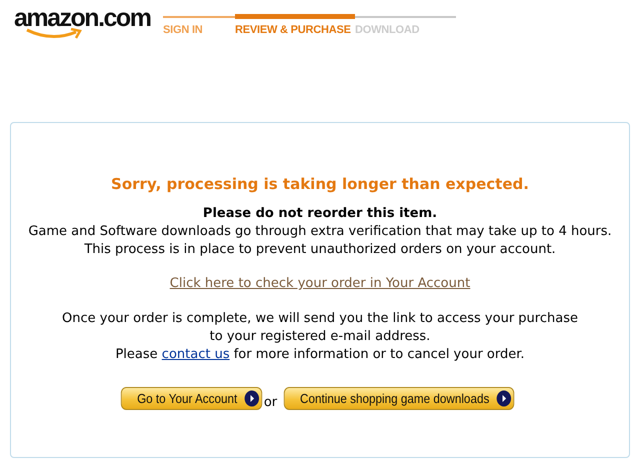 The image size is (637, 465). Describe the element at coordinates (320, 184) in the screenshot. I see `error-heading: Sorry, processing is taking longer than expected.` at that location.